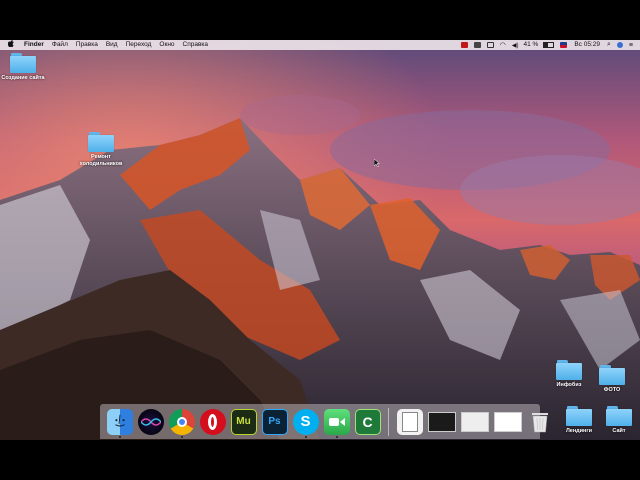 The height and width of the screenshot is (480, 640). What do you see at coordinates (503, 45) in the screenshot?
I see `wifi-icon: ◠` at bounding box center [503, 45].